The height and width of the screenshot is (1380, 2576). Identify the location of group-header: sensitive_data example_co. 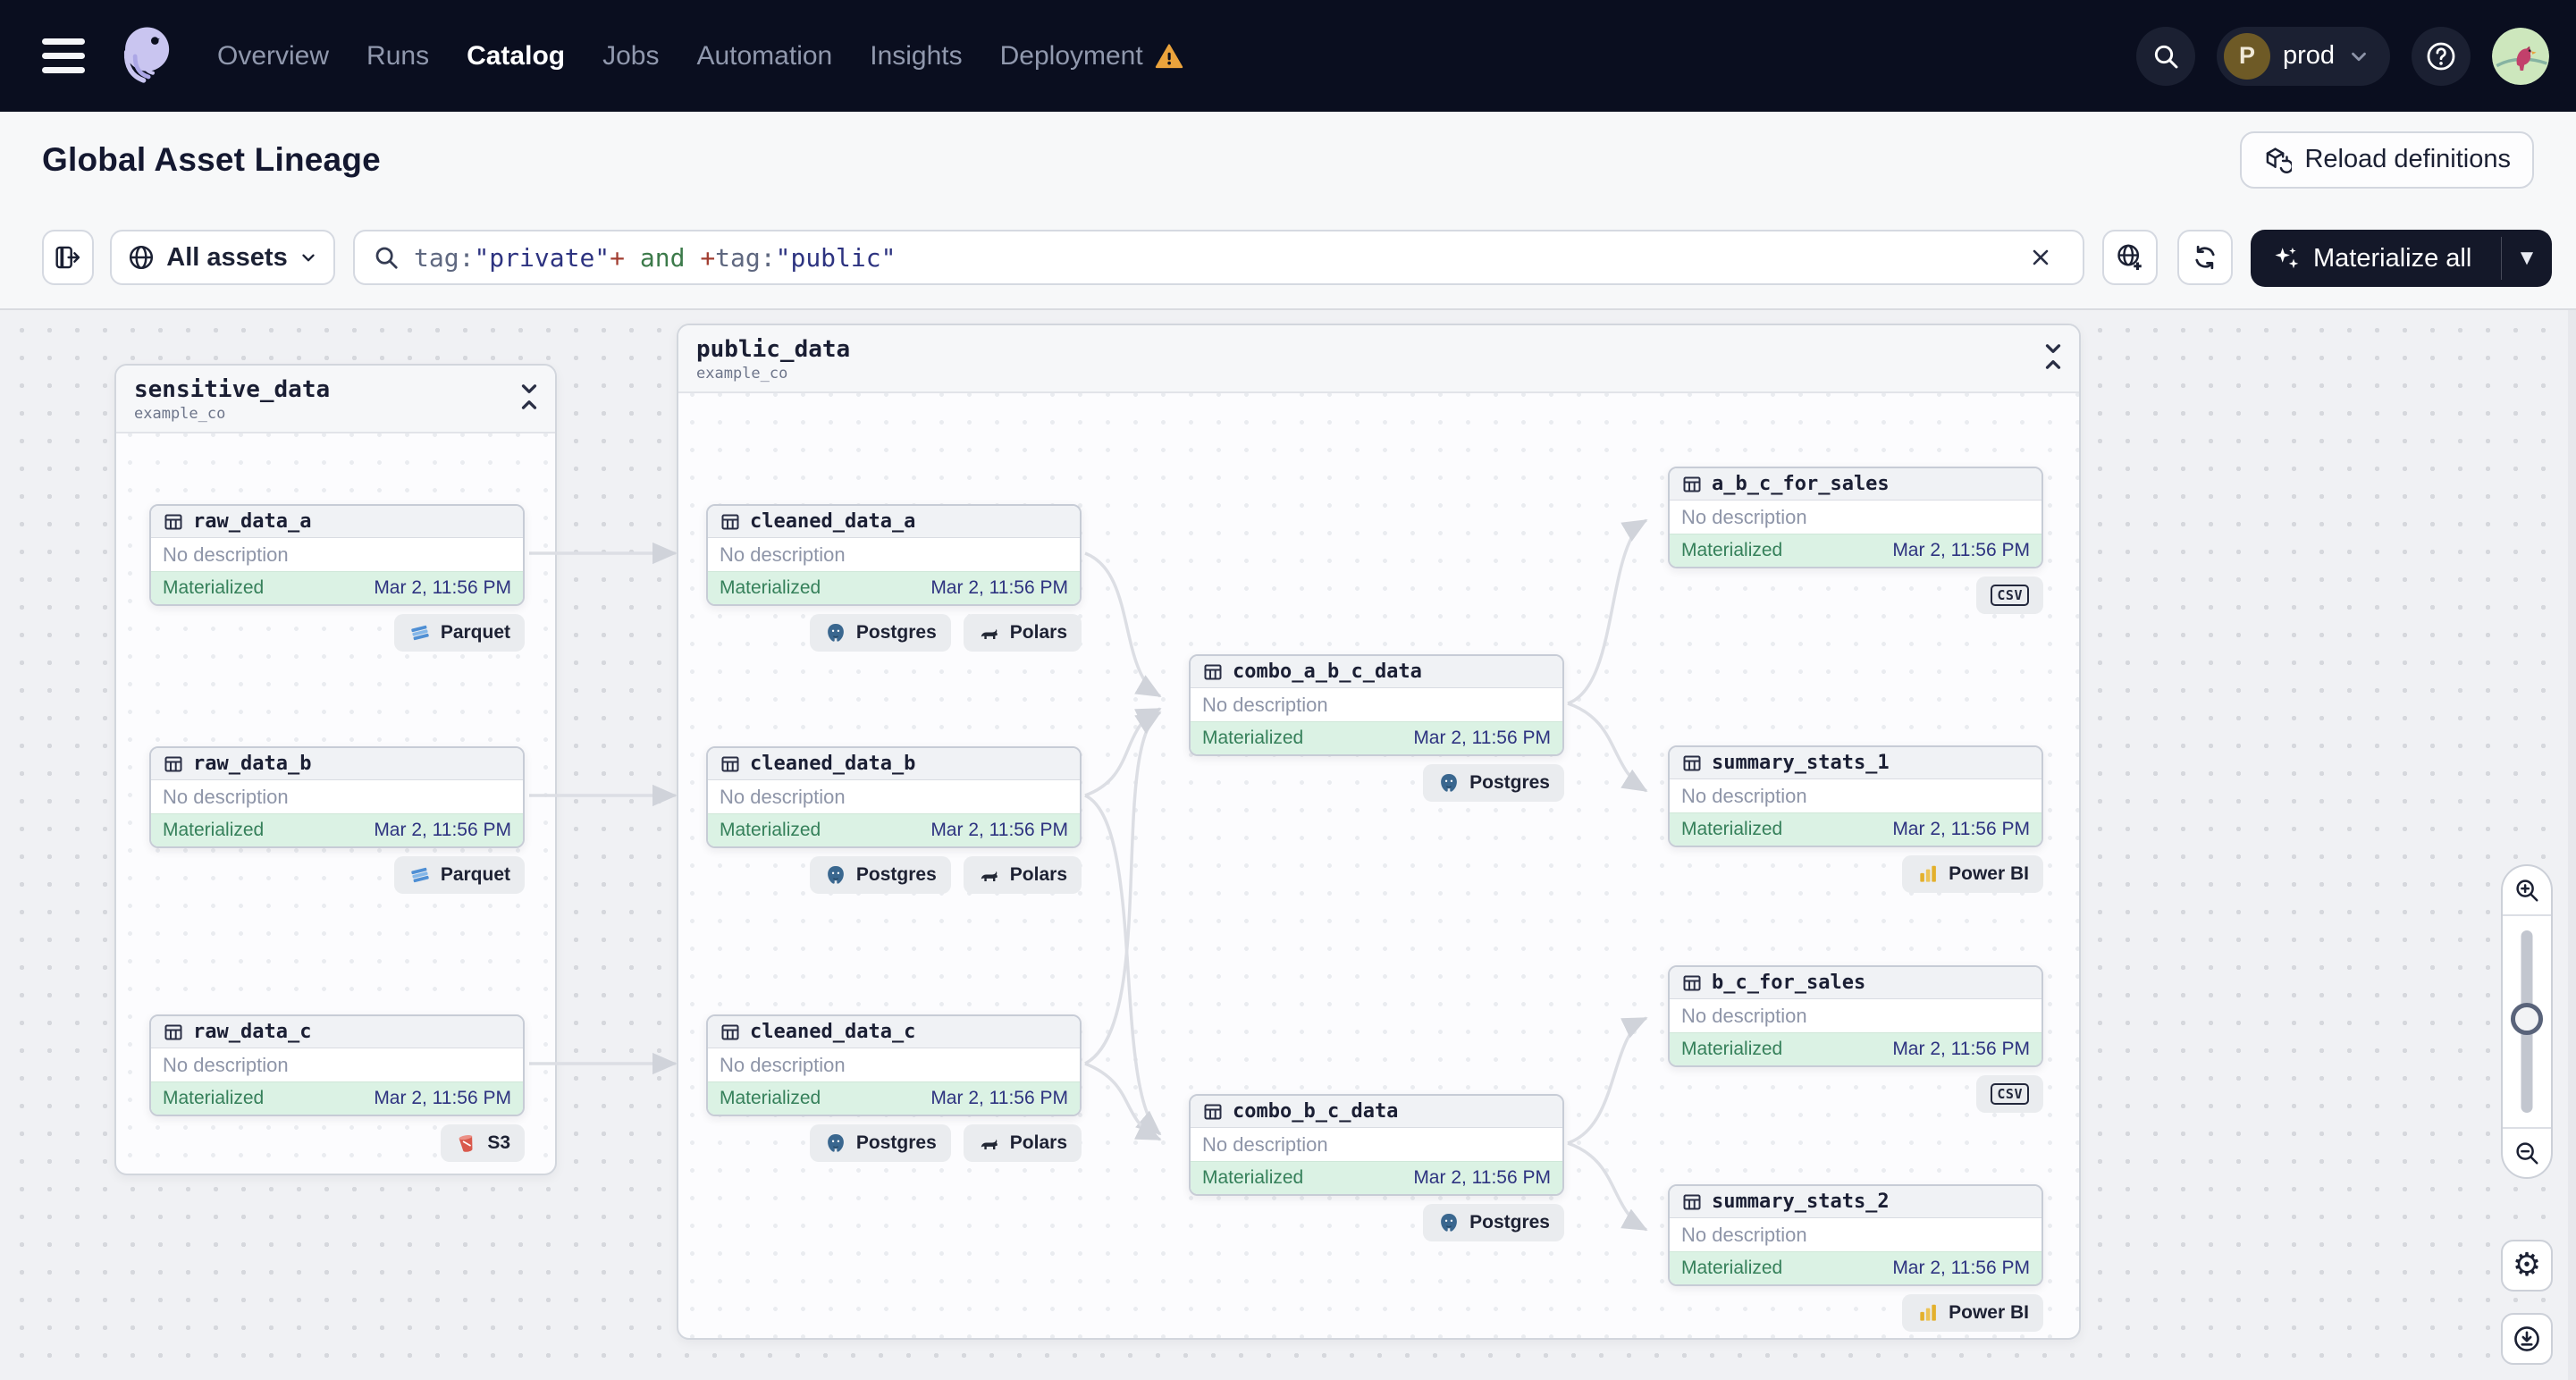
(336, 399).